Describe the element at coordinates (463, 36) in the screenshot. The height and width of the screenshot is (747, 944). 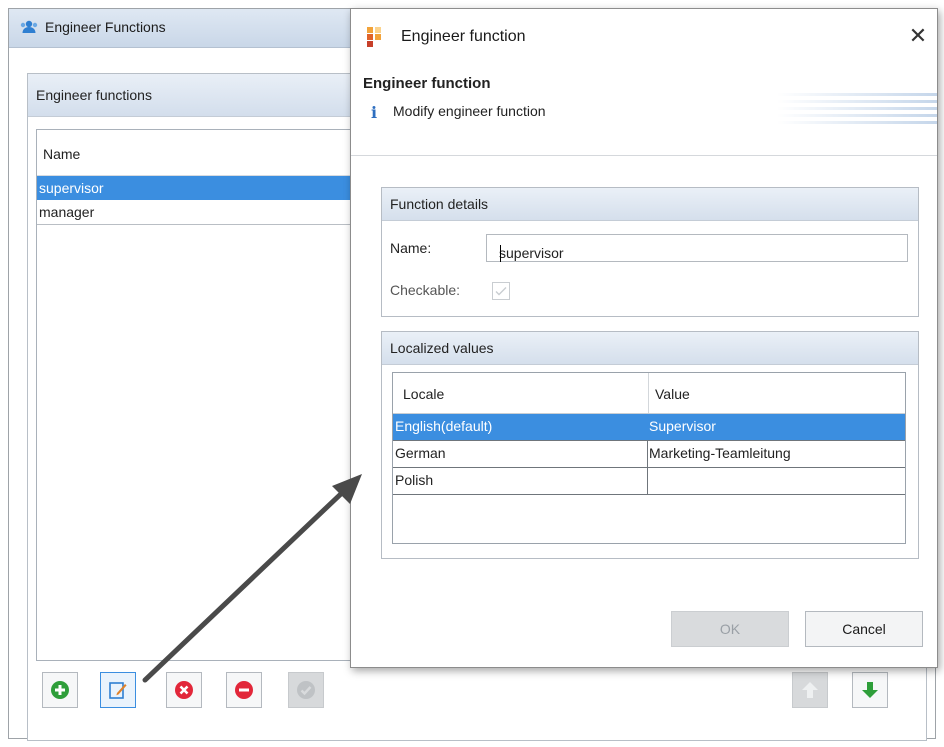
I see `dialog-title: Engineer function` at that location.